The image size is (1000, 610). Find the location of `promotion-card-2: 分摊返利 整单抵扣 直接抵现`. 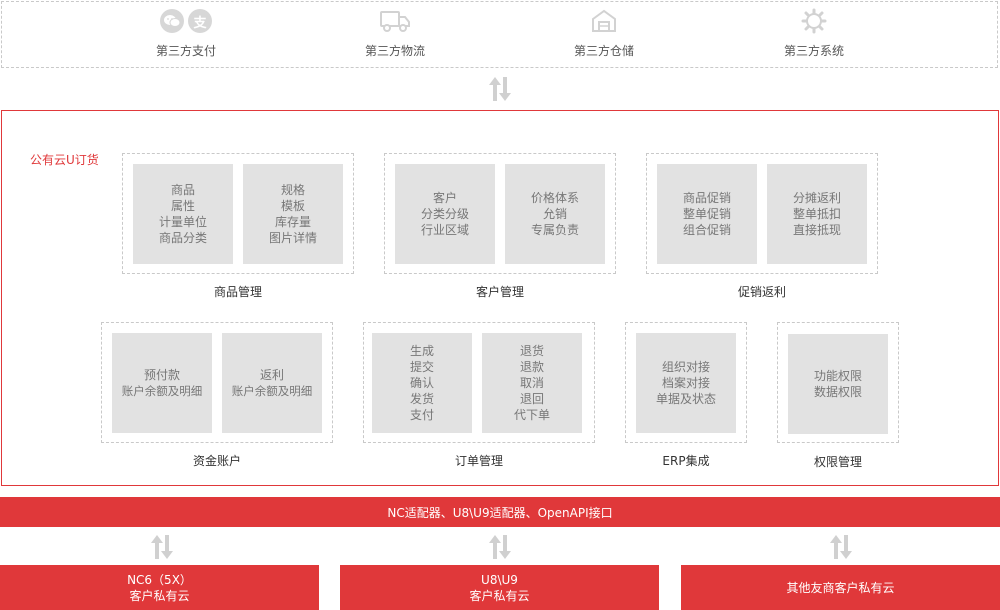

promotion-card-2: 分摊返利 整单抵扣 直接抵现 is located at coordinates (817, 214).